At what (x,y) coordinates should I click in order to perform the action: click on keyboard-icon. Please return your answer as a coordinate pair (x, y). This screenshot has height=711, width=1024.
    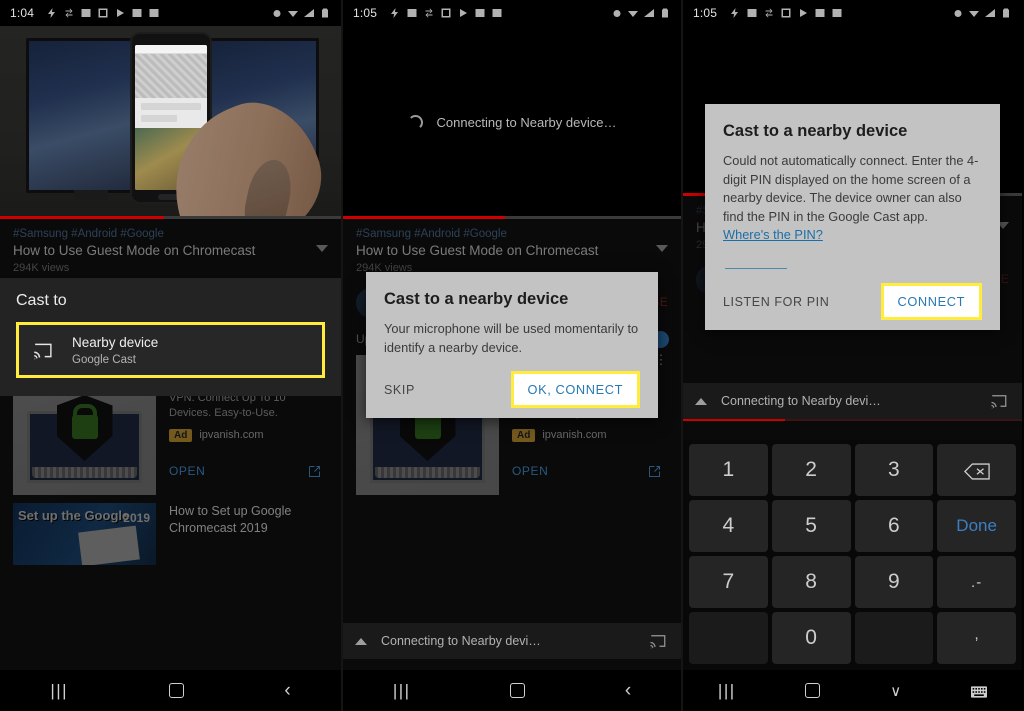
    Looking at the image, I should click on (979, 691).